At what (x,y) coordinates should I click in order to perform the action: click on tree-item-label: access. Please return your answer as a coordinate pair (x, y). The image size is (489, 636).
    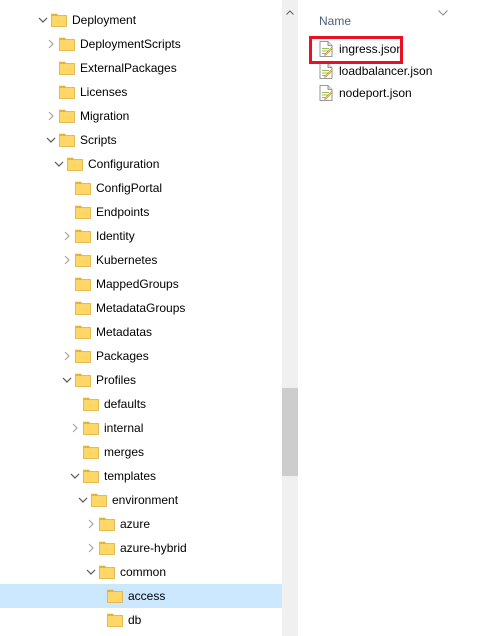
    Looking at the image, I should click on (147, 596).